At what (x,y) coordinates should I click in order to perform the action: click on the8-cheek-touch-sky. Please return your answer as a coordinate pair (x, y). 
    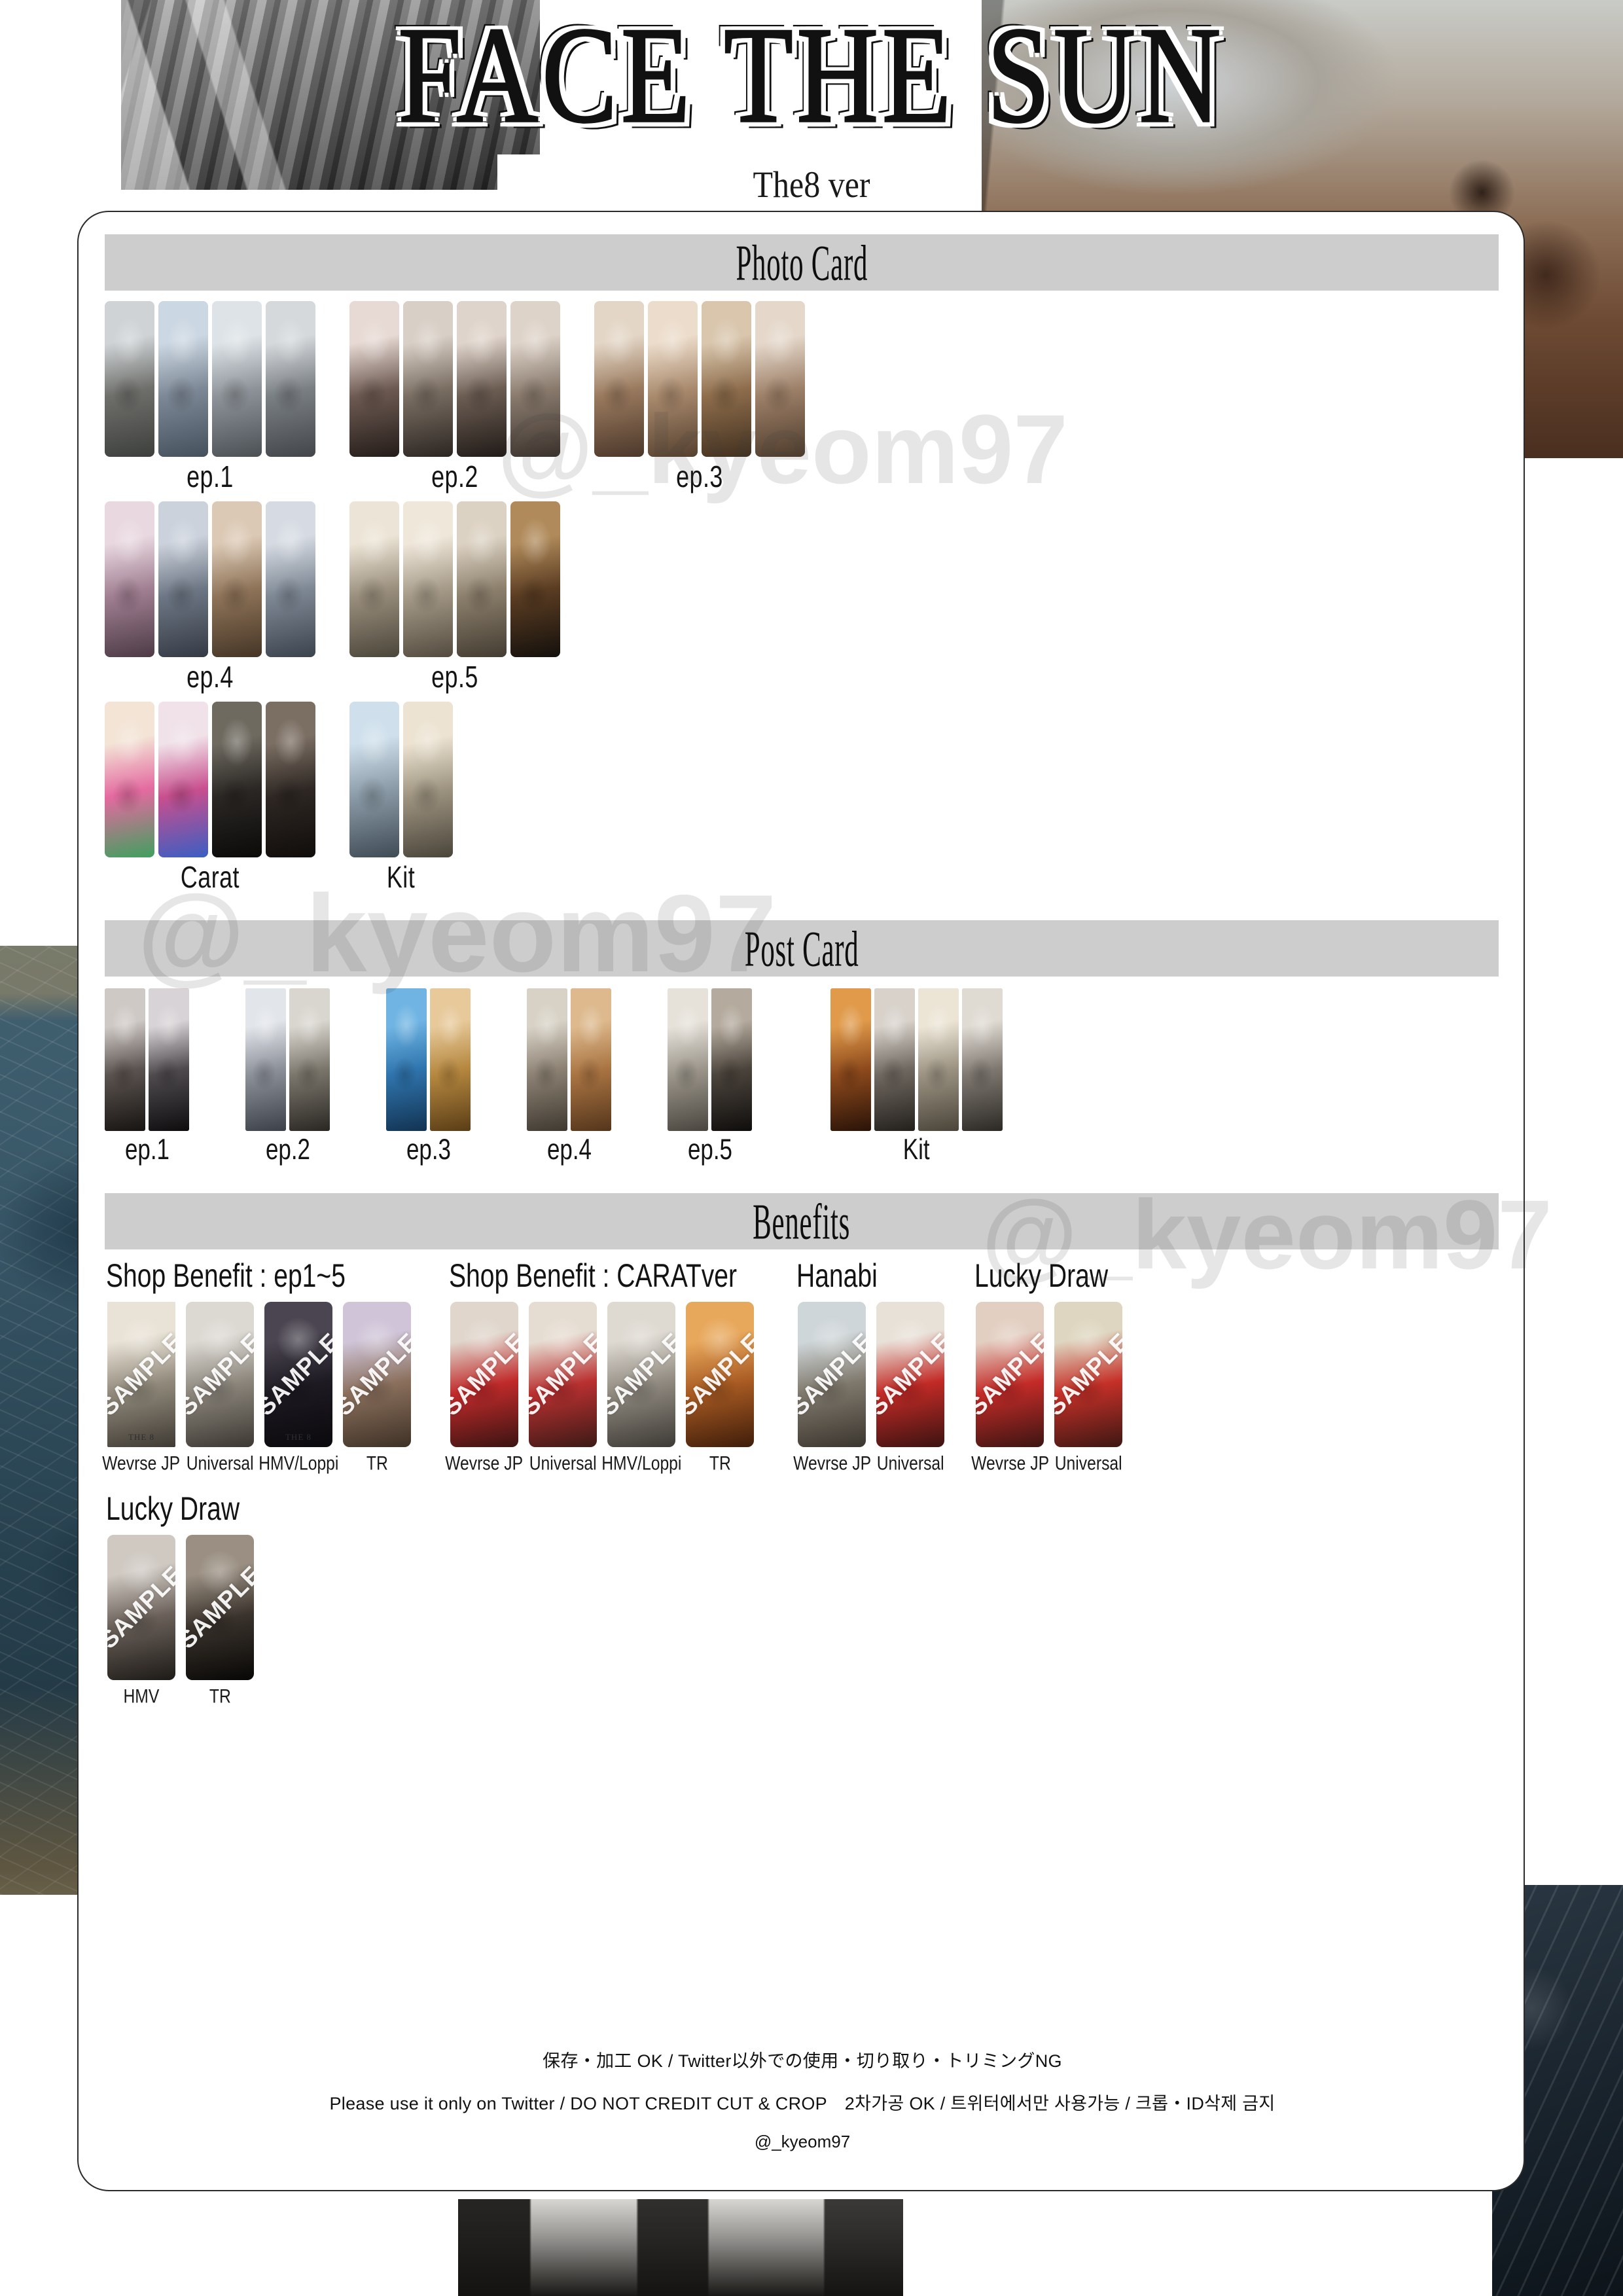
    Looking at the image, I should click on (780, 379).